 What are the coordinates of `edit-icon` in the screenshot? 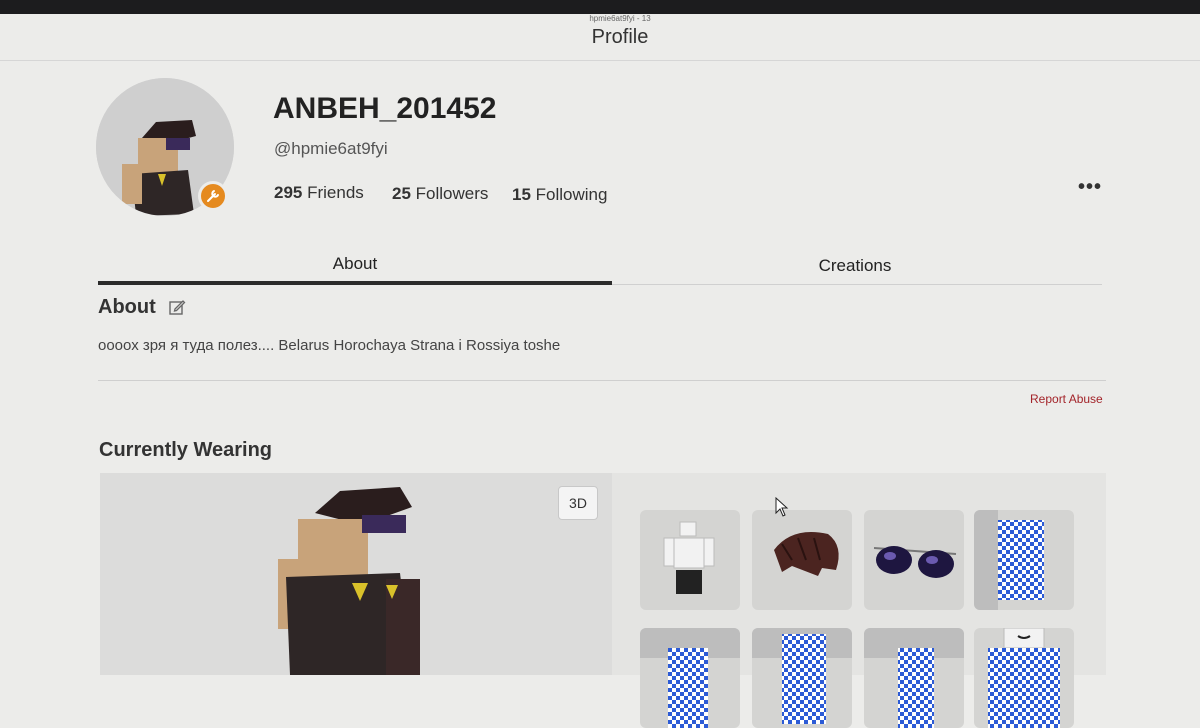 It's located at (177, 307).